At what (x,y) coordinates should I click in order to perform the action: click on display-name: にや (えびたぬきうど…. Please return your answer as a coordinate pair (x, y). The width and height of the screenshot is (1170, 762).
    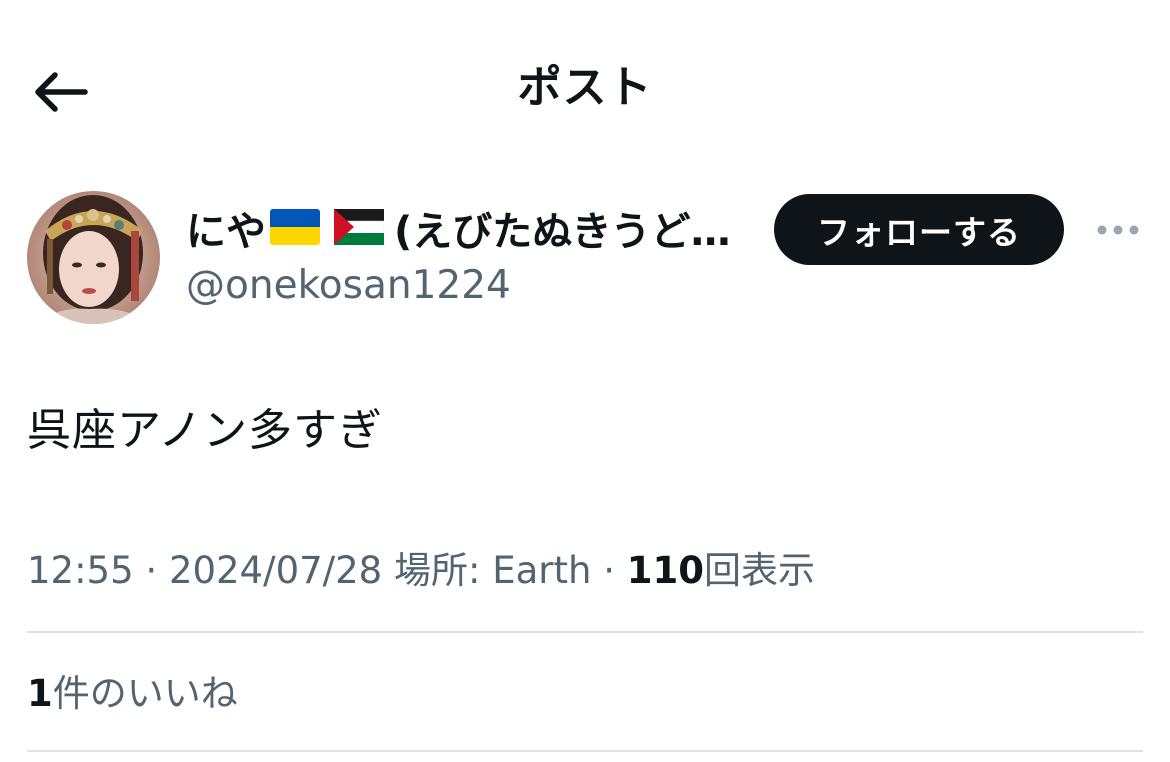
    Looking at the image, I should click on (471, 232).